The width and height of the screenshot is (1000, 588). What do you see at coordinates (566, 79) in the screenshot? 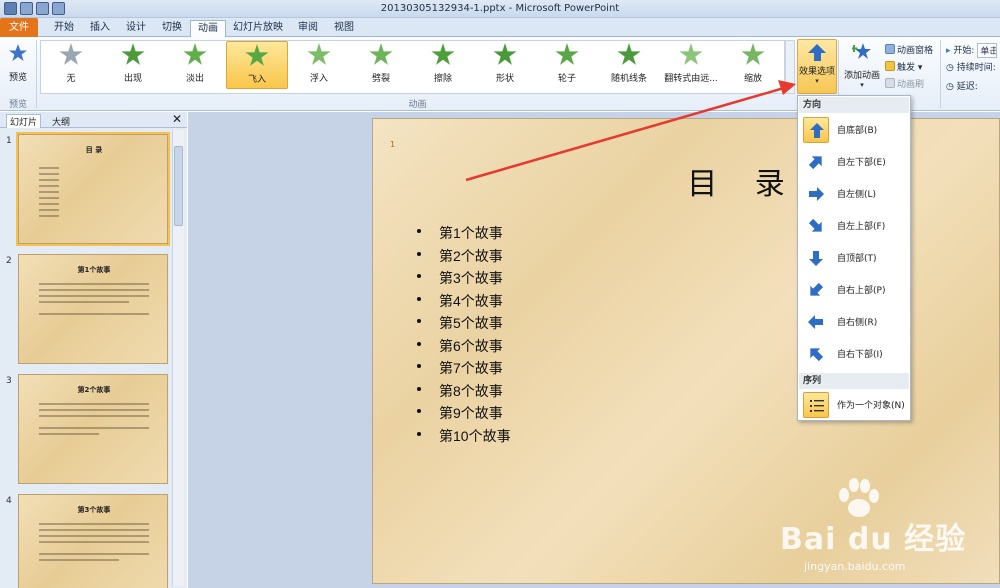
I see `effect-label: 轮子` at bounding box center [566, 79].